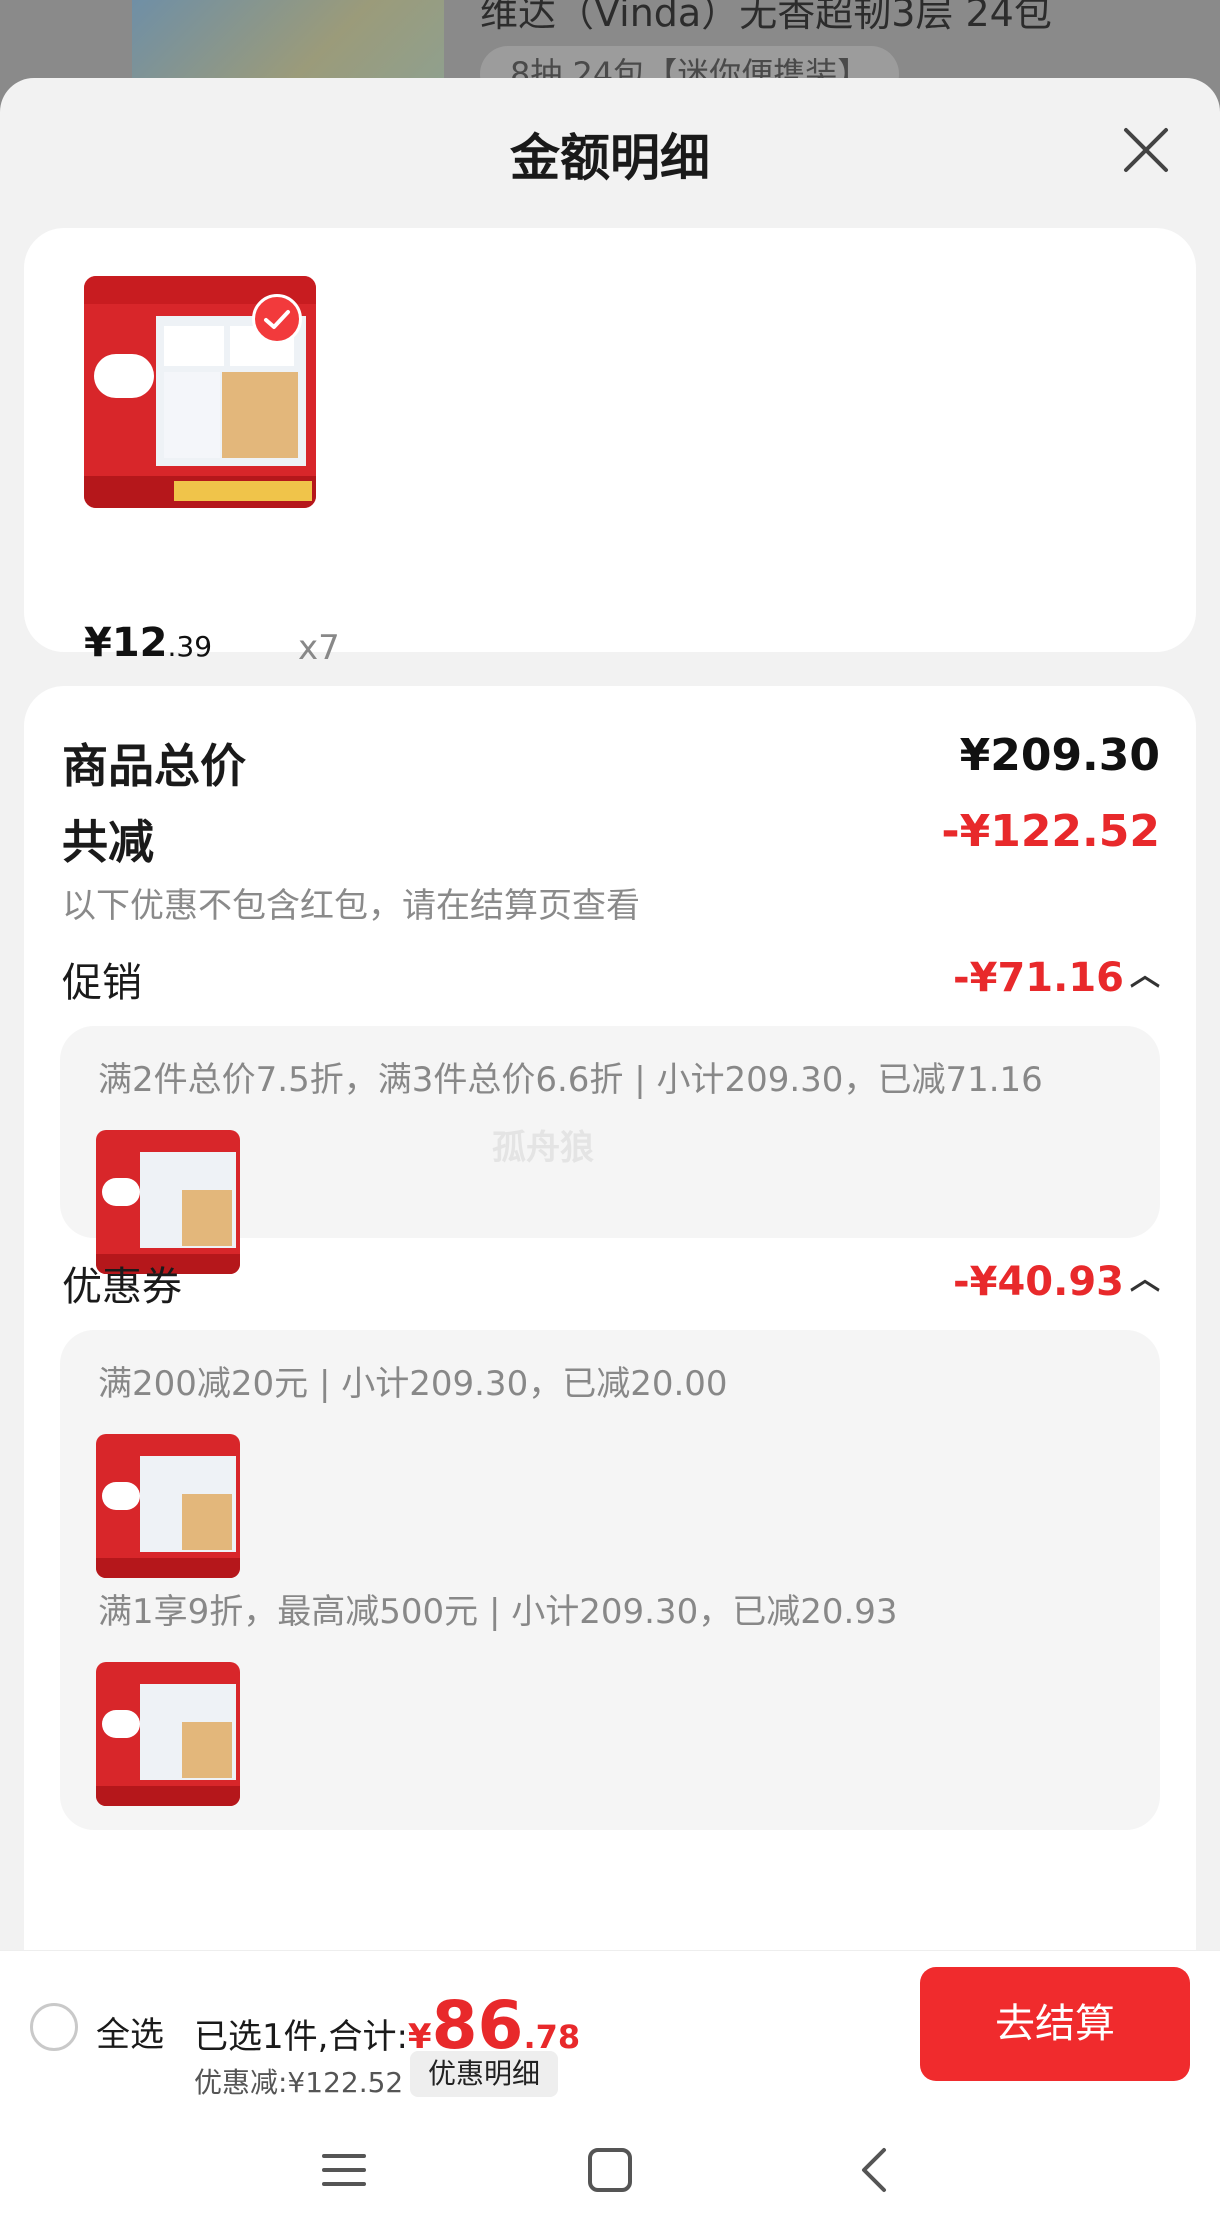 The width and height of the screenshot is (1220, 2239). What do you see at coordinates (413, 1384) in the screenshot?
I see `coupon-rule-1: 满200减20元 | 小计209.30，已减20.00` at bounding box center [413, 1384].